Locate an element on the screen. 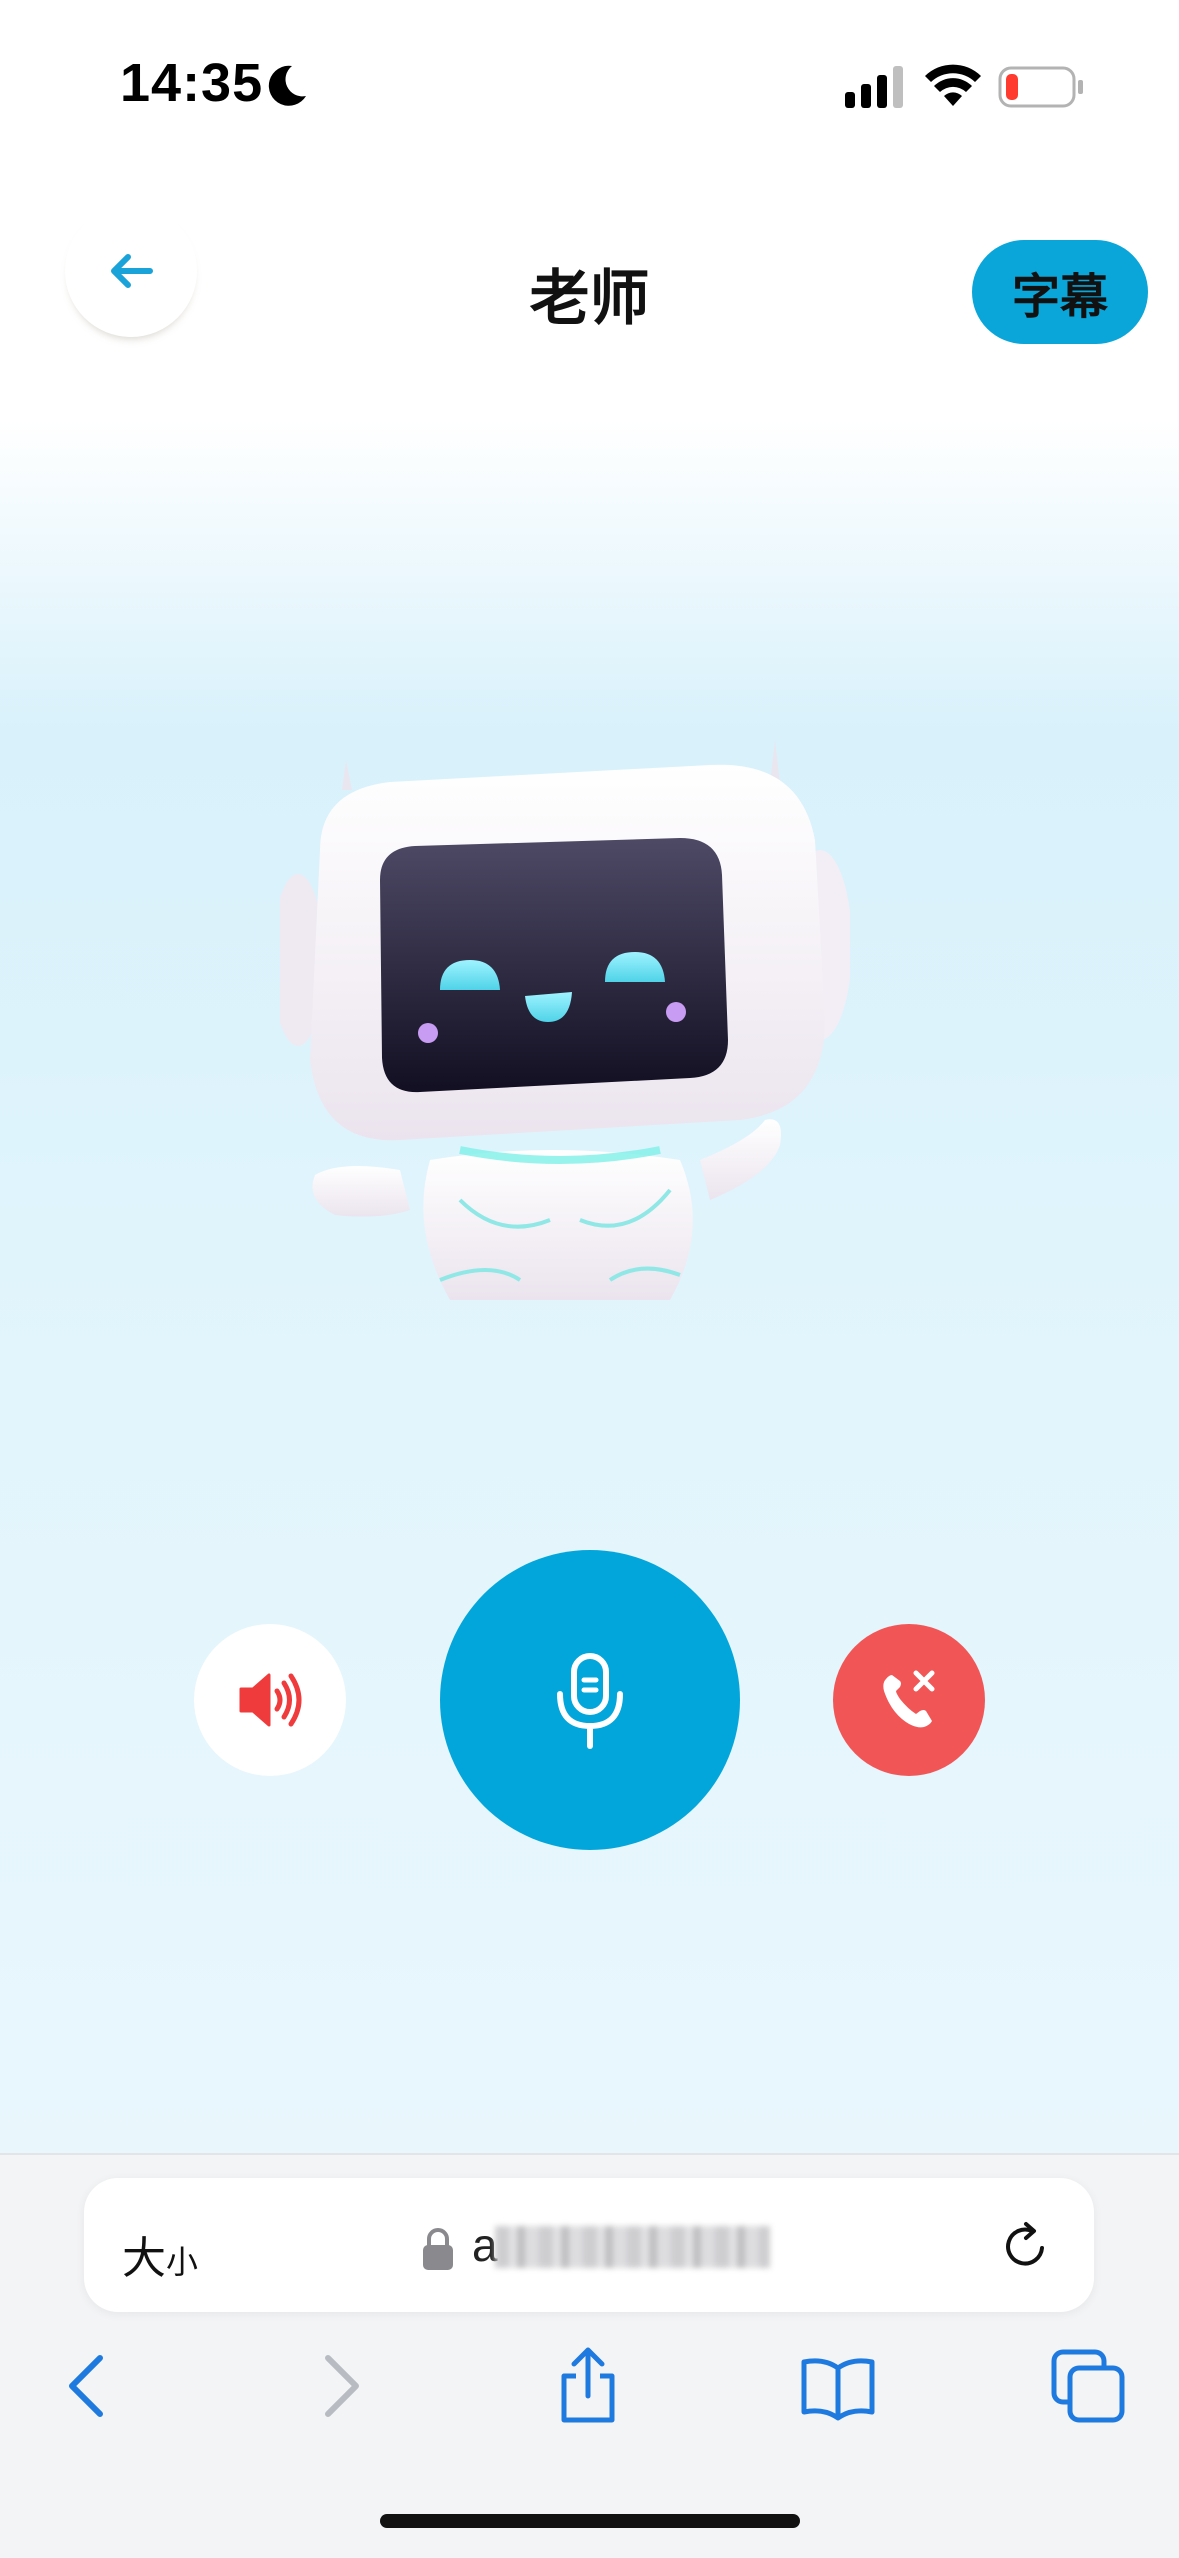 This screenshot has height=2558, width=1179. cellular-signal-icon is located at coordinates (874, 87).